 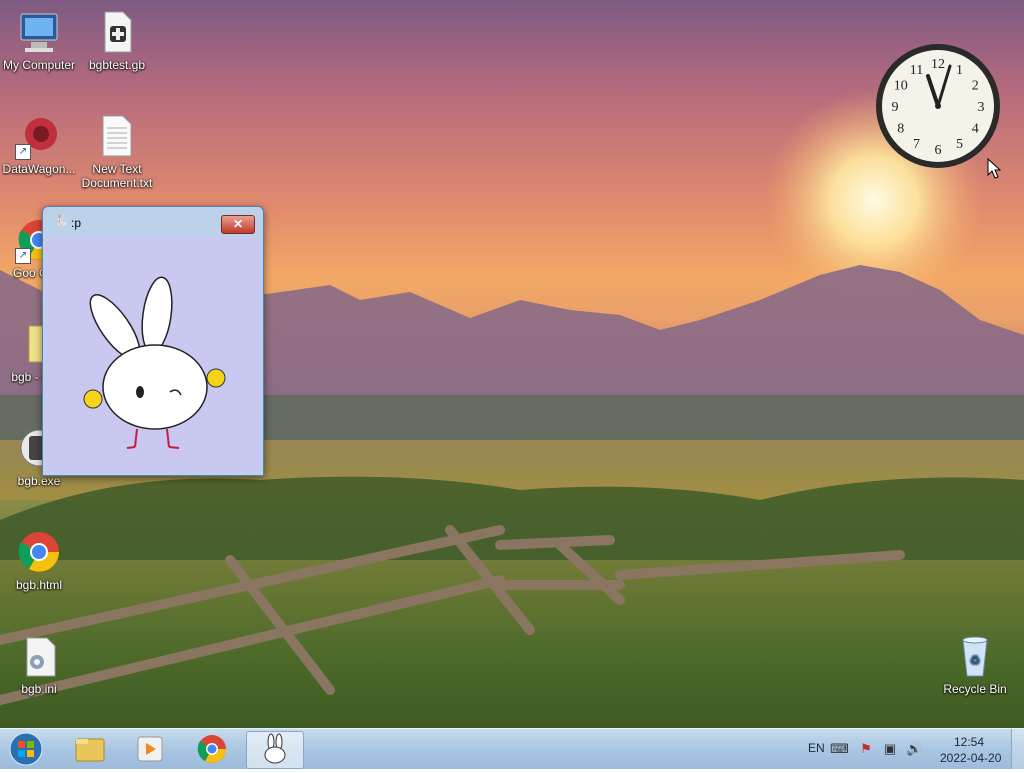 What do you see at coordinates (117, 65) in the screenshot?
I see `desktop-icon-label: bgbtest.gb` at bounding box center [117, 65].